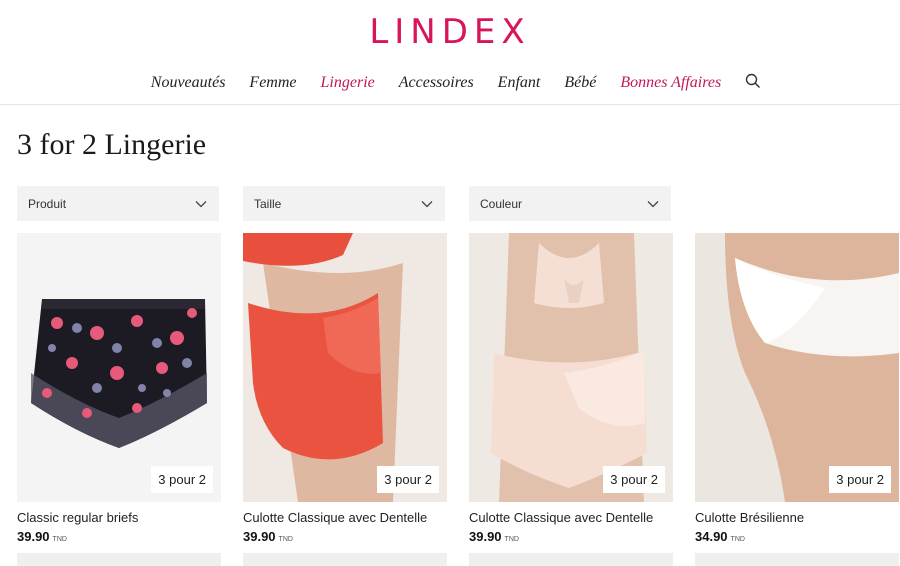 This screenshot has height=566, width=900. I want to click on product-price: 34.90 TND, so click(720, 536).